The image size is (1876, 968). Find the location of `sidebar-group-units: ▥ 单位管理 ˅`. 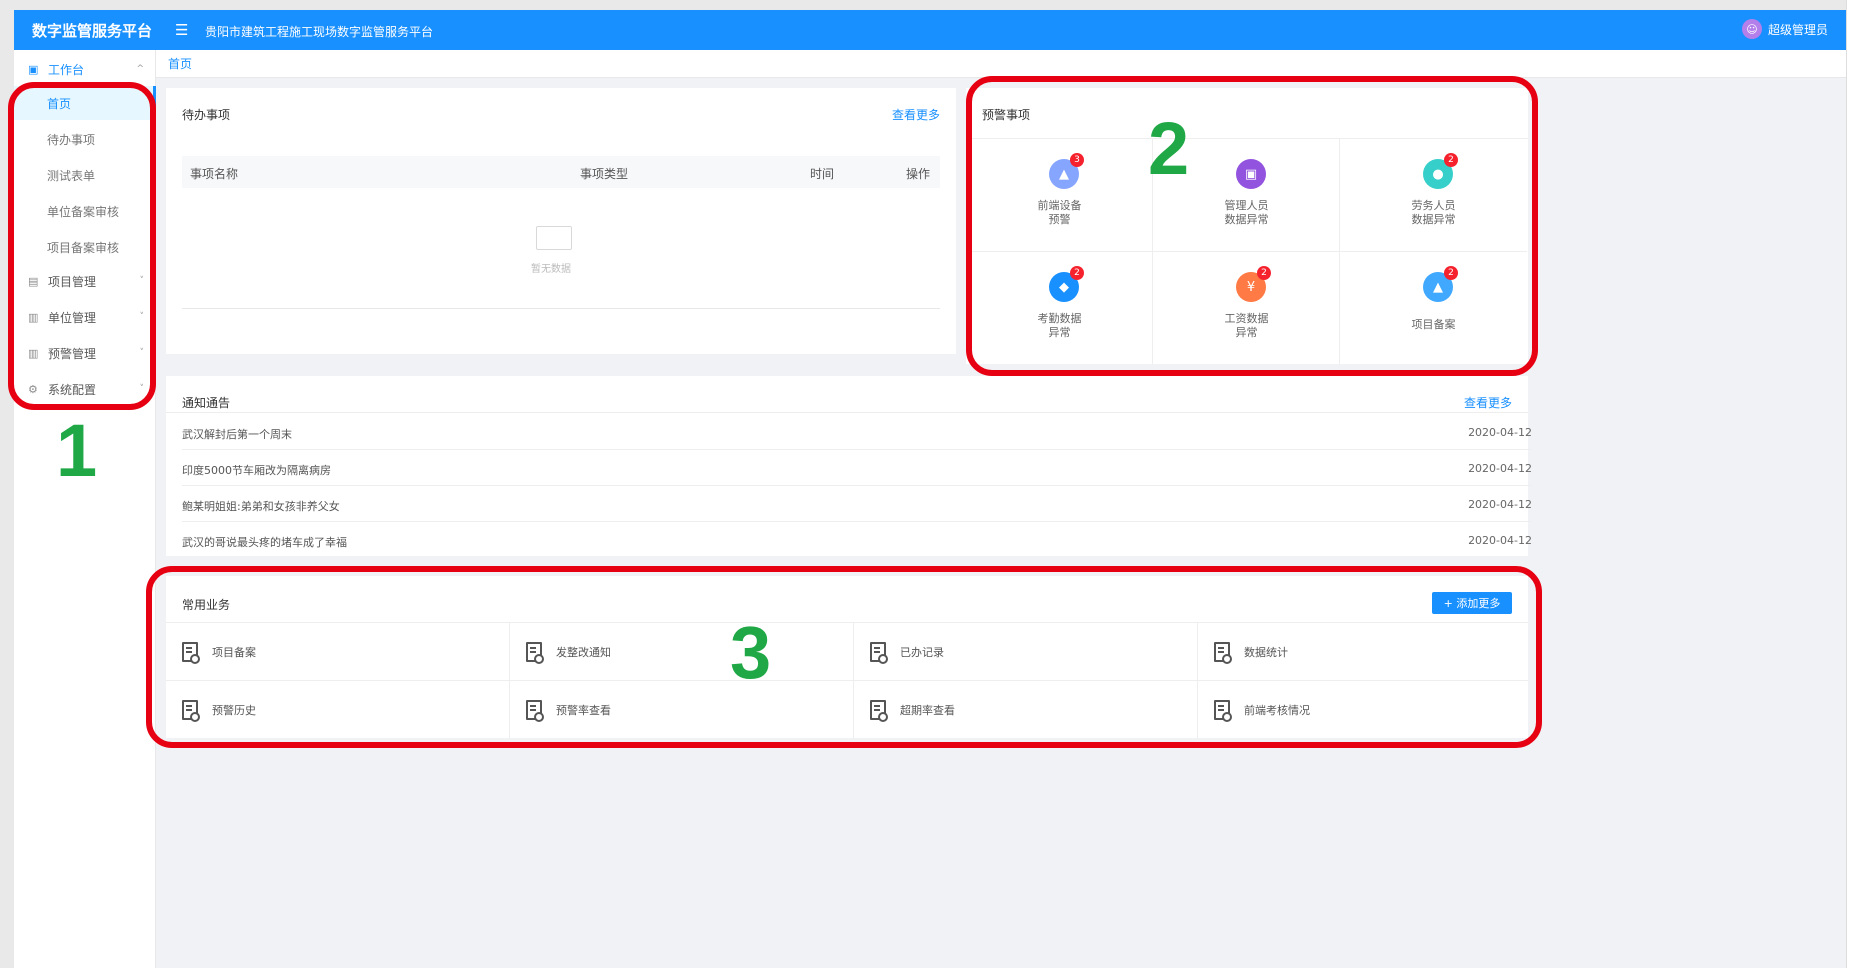

sidebar-group-units: ▥ 单位管理 ˅ is located at coordinates (85, 317).